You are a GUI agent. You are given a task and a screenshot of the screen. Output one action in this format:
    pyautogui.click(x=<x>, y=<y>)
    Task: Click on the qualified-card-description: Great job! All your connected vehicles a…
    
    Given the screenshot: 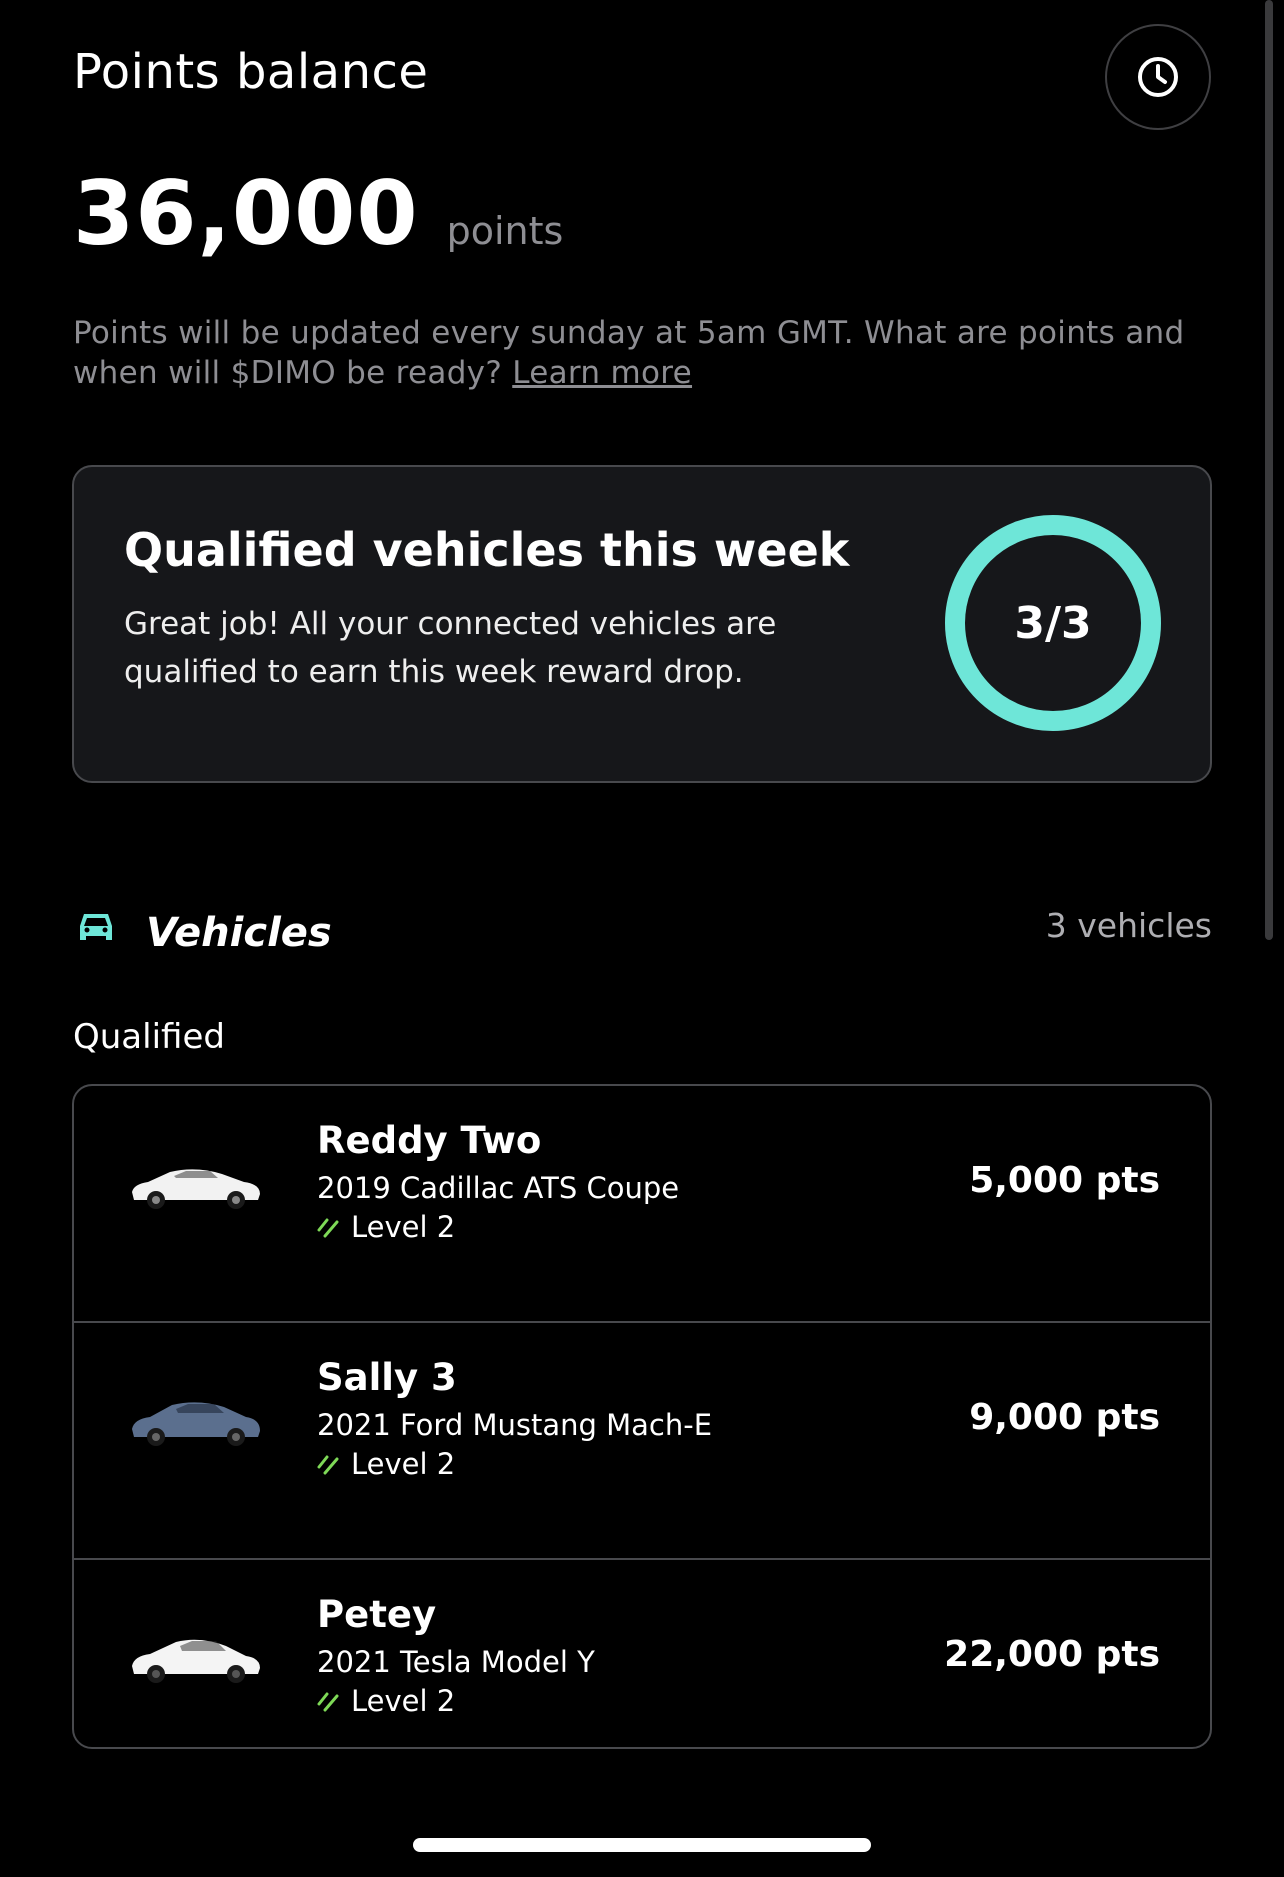 What is the action you would take?
    pyautogui.click(x=450, y=648)
    